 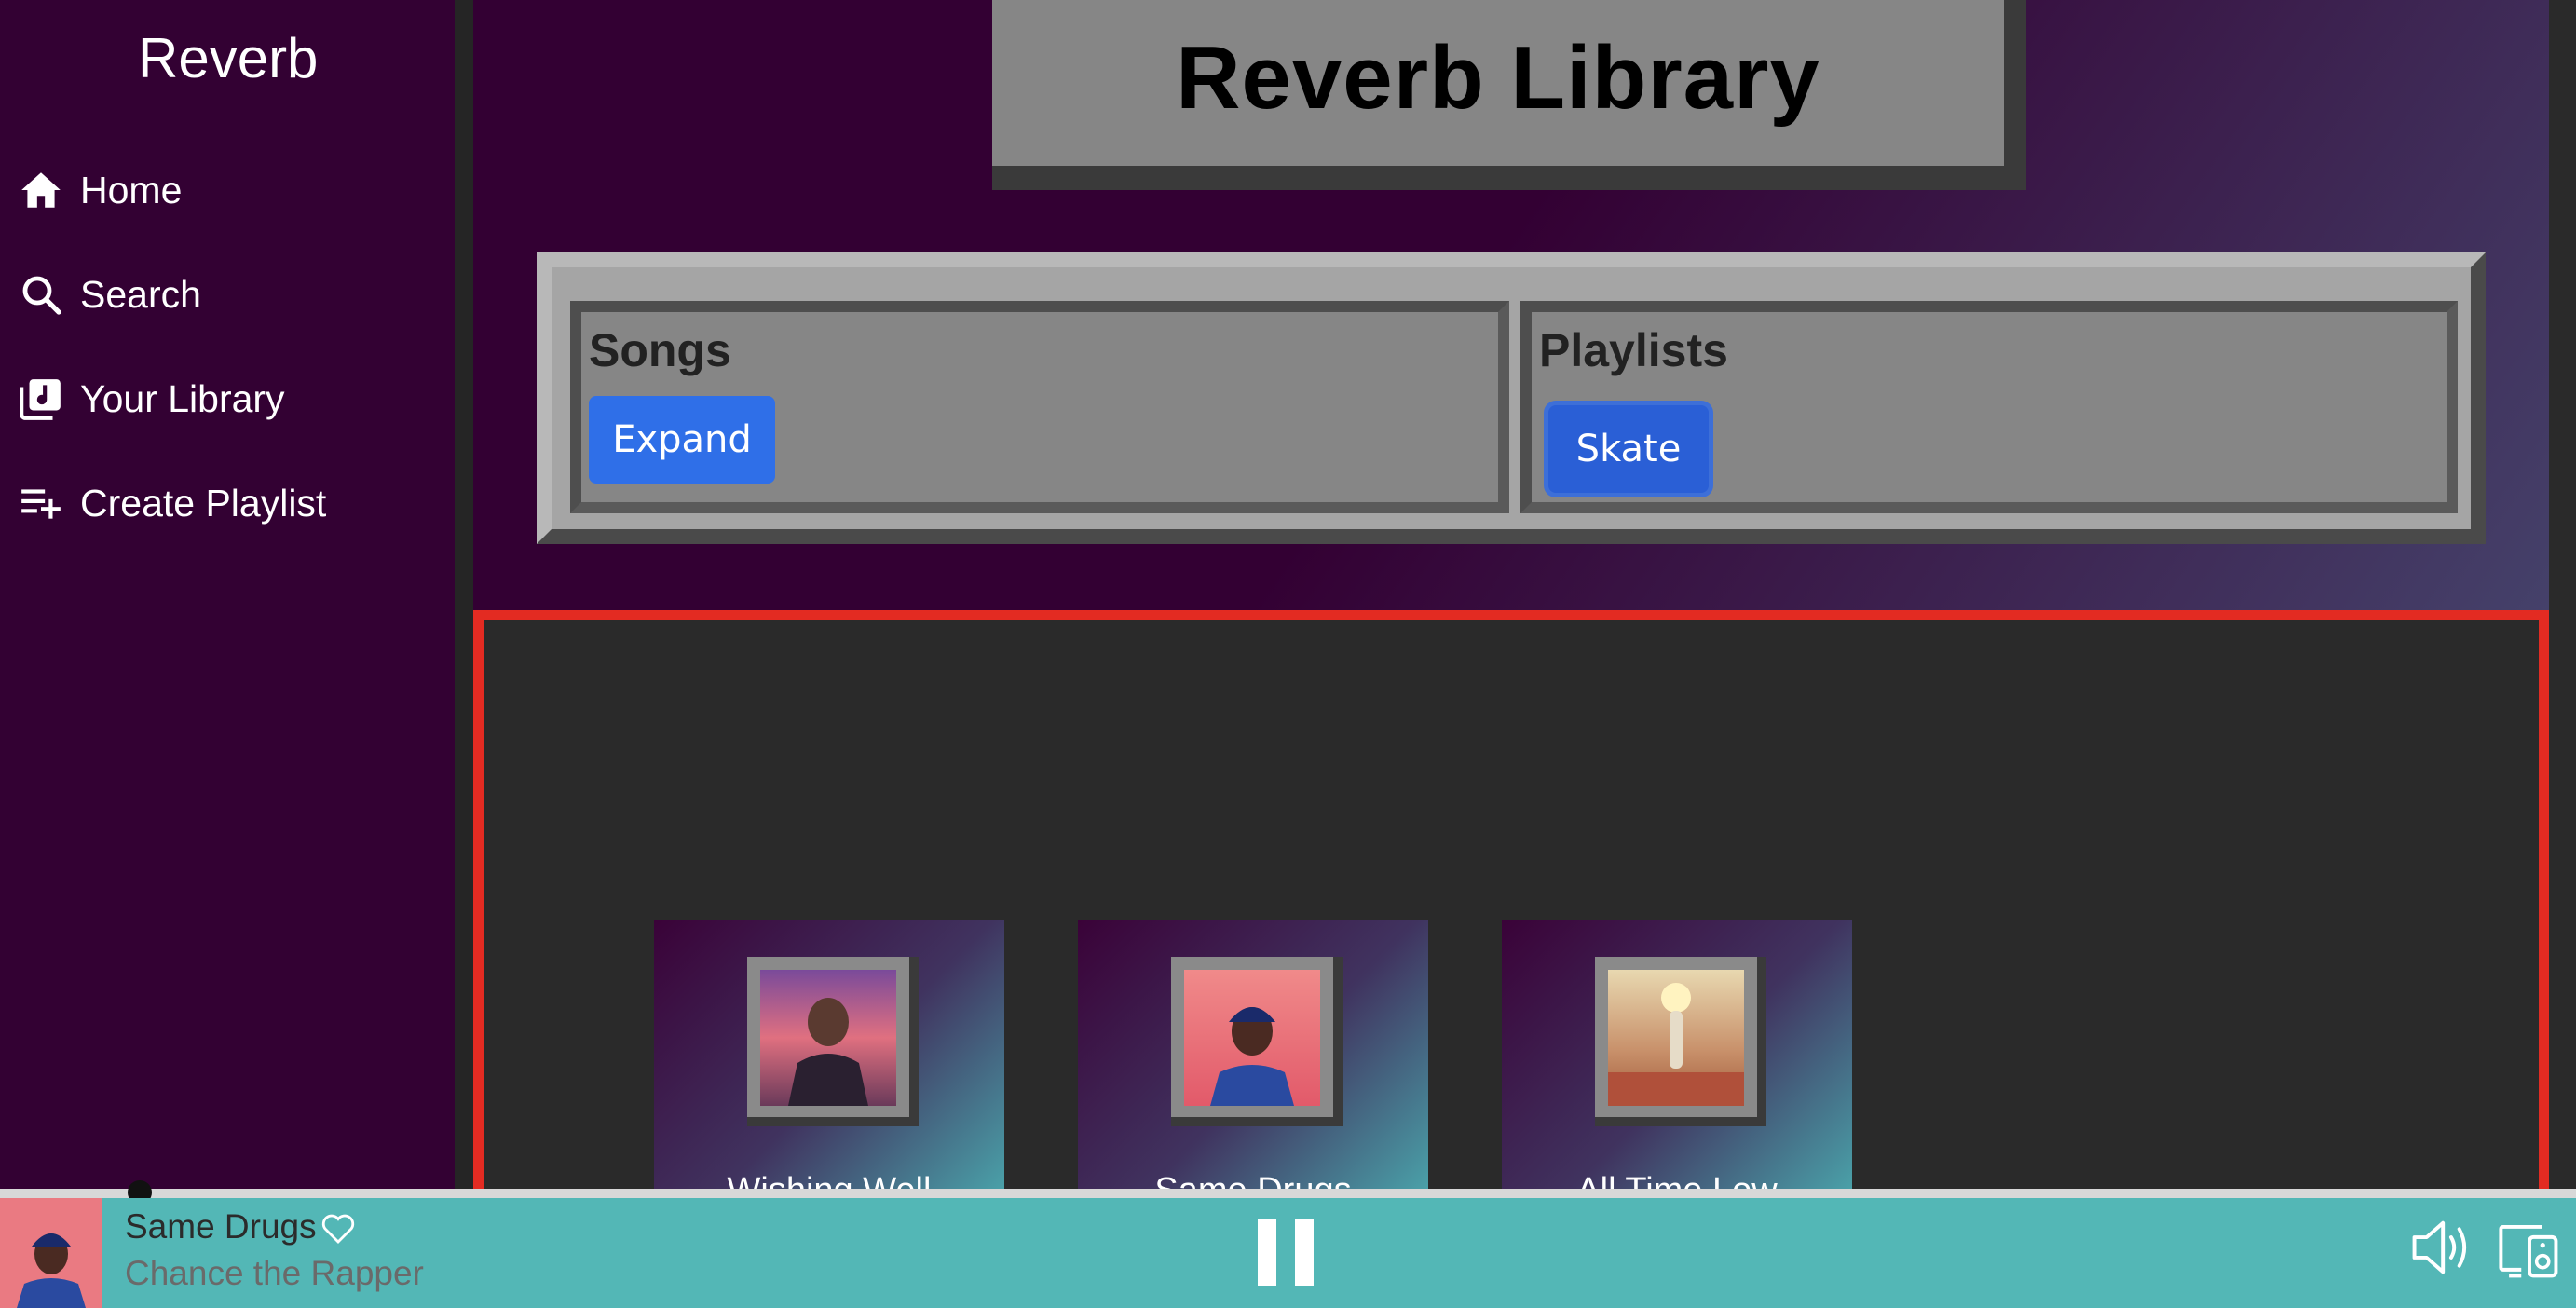 I want to click on song-card-same-drugs: Same Drugs, so click(x=1253, y=1054).